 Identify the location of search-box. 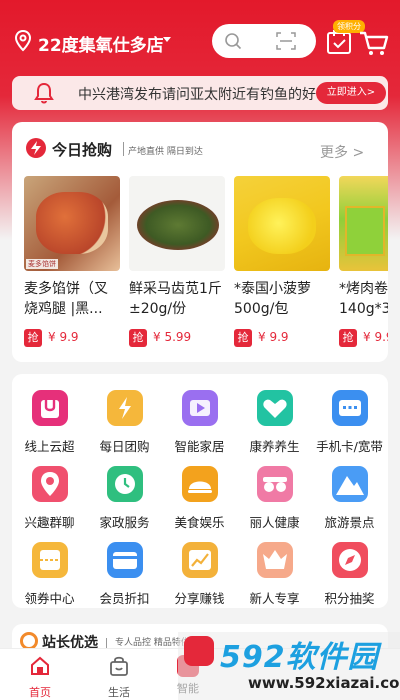
(264, 41).